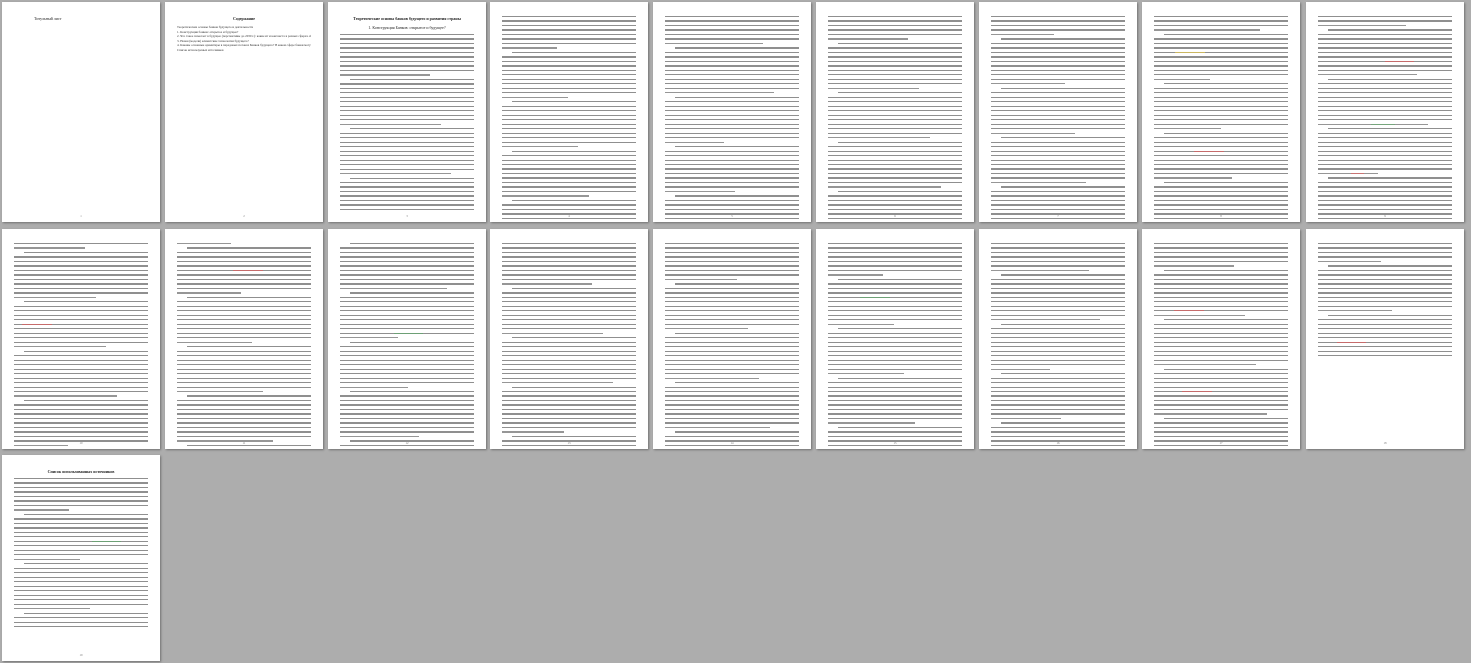 This screenshot has height=663, width=1471. I want to click on page-thumbnail: 12, so click(407, 339).